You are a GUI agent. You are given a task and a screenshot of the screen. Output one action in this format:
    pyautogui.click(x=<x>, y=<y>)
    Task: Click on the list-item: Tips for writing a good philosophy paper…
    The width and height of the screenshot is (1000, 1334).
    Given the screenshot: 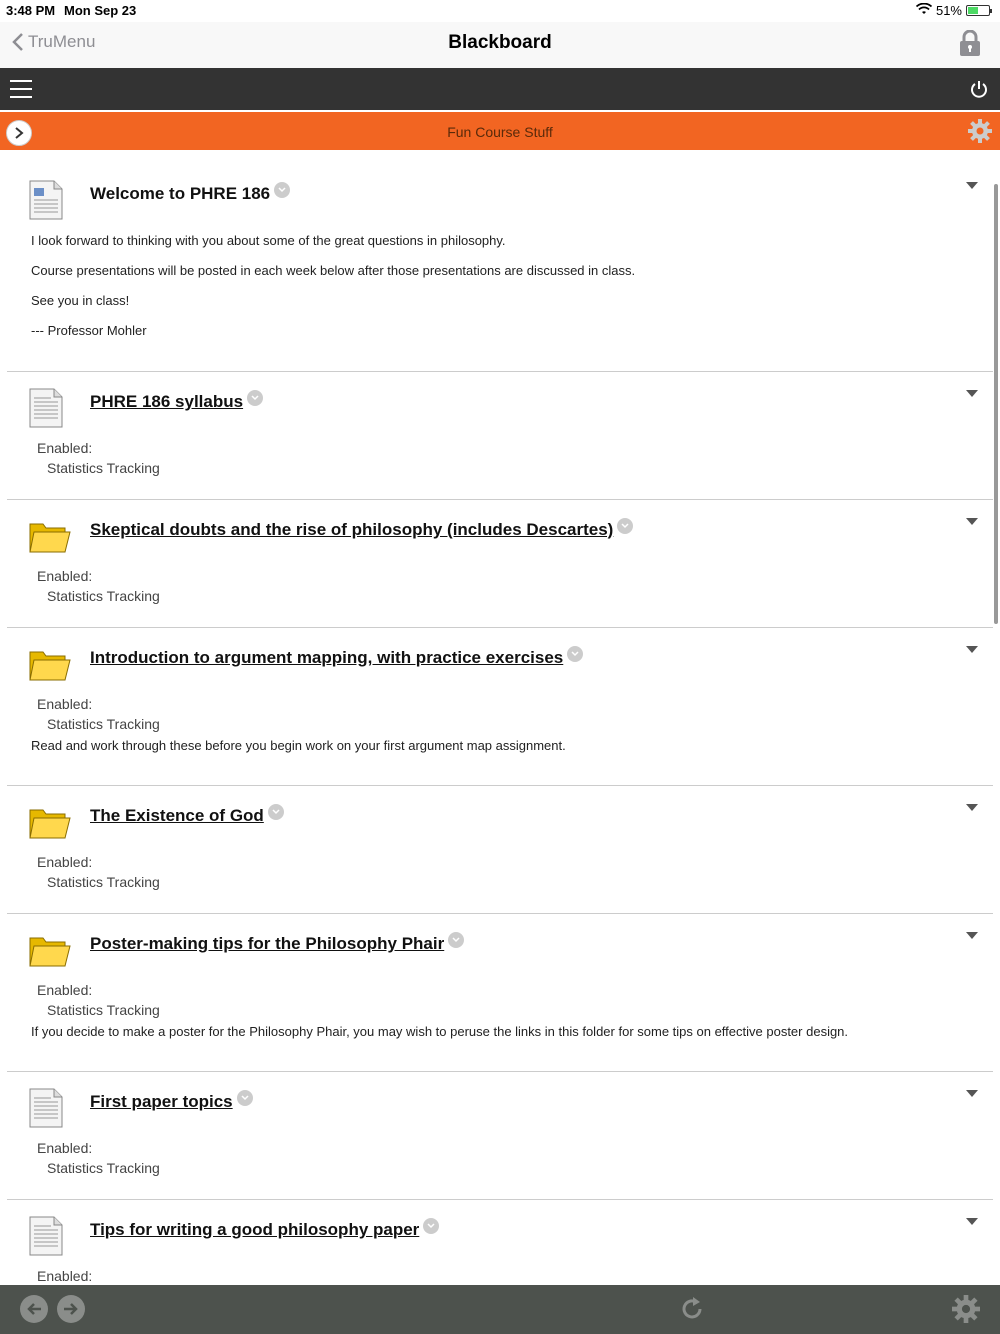 What is the action you would take?
    pyautogui.click(x=500, y=1242)
    